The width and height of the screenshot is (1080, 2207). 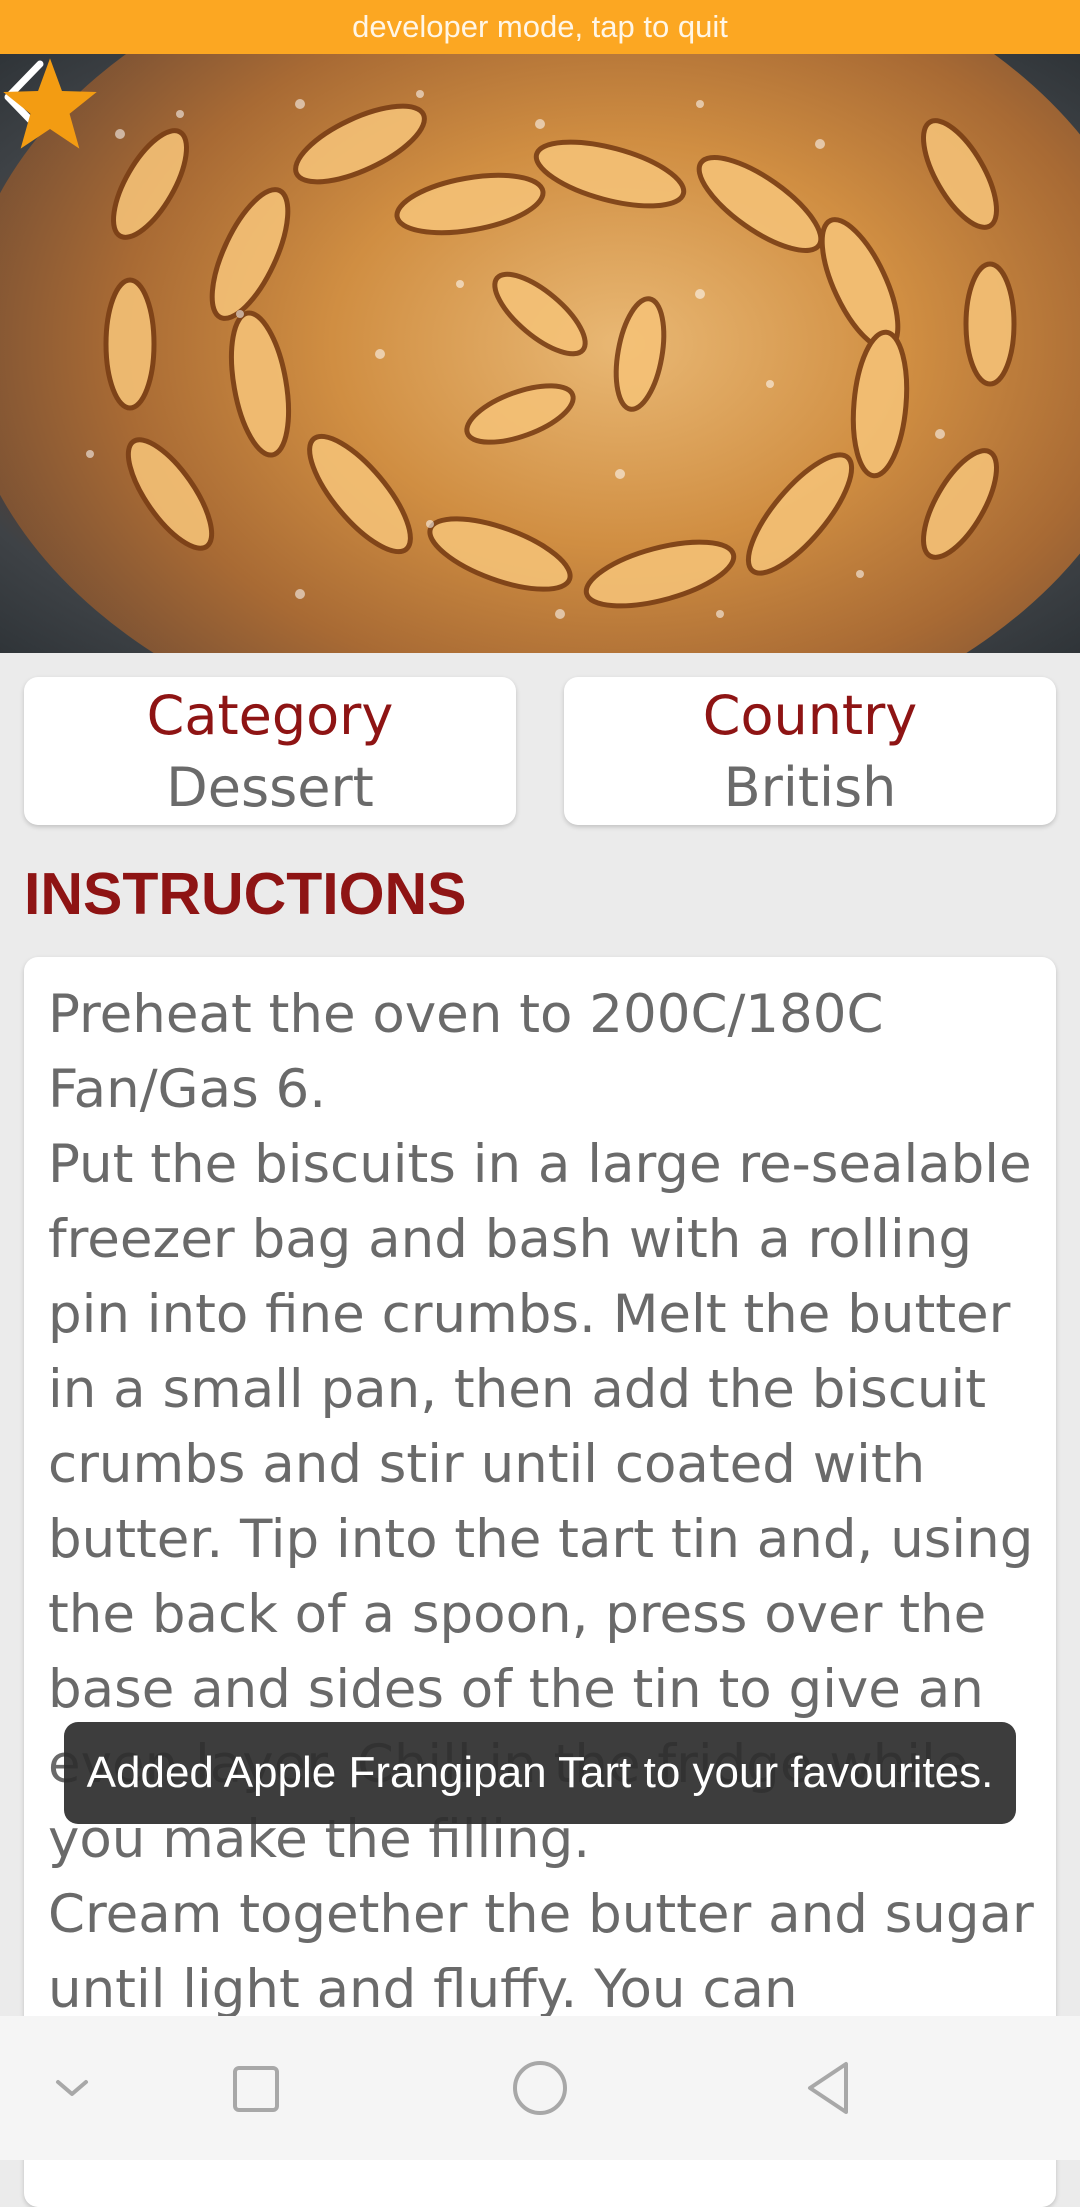 I want to click on favourite-button, so click(x=50, y=104).